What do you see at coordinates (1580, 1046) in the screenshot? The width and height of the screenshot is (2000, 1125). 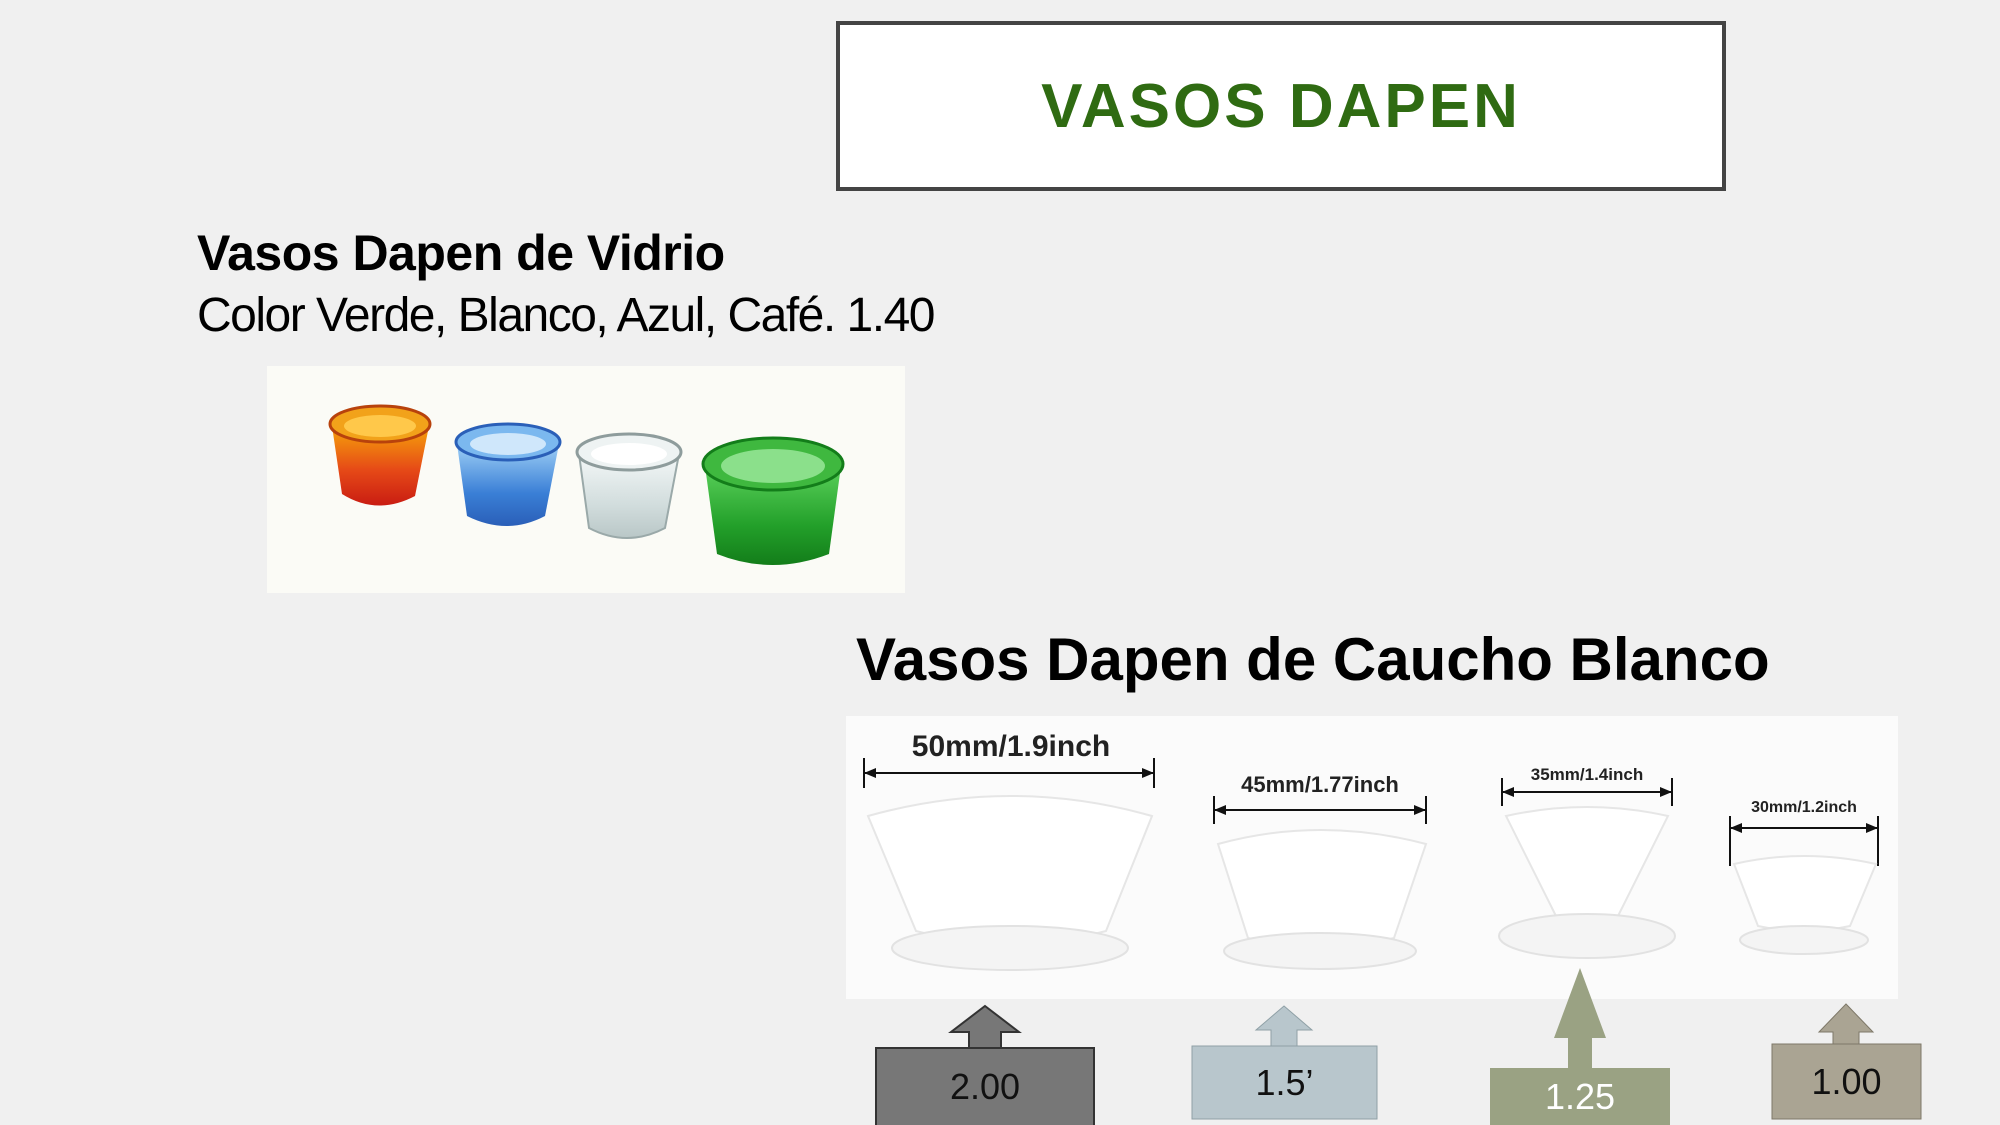 I see `price-callout-35mm: 1.25` at bounding box center [1580, 1046].